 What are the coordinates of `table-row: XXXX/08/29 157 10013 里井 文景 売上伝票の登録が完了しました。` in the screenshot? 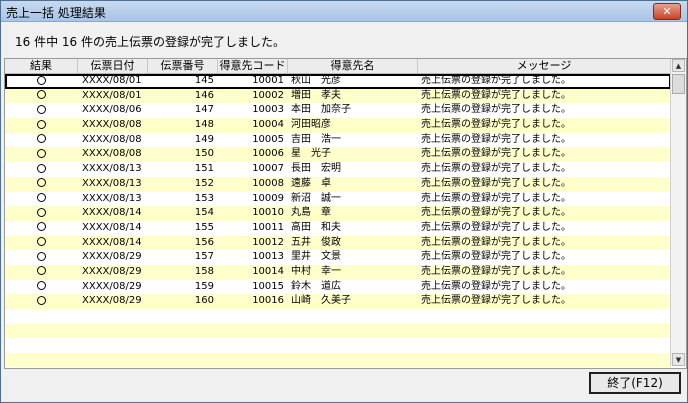 It's located at (338, 257).